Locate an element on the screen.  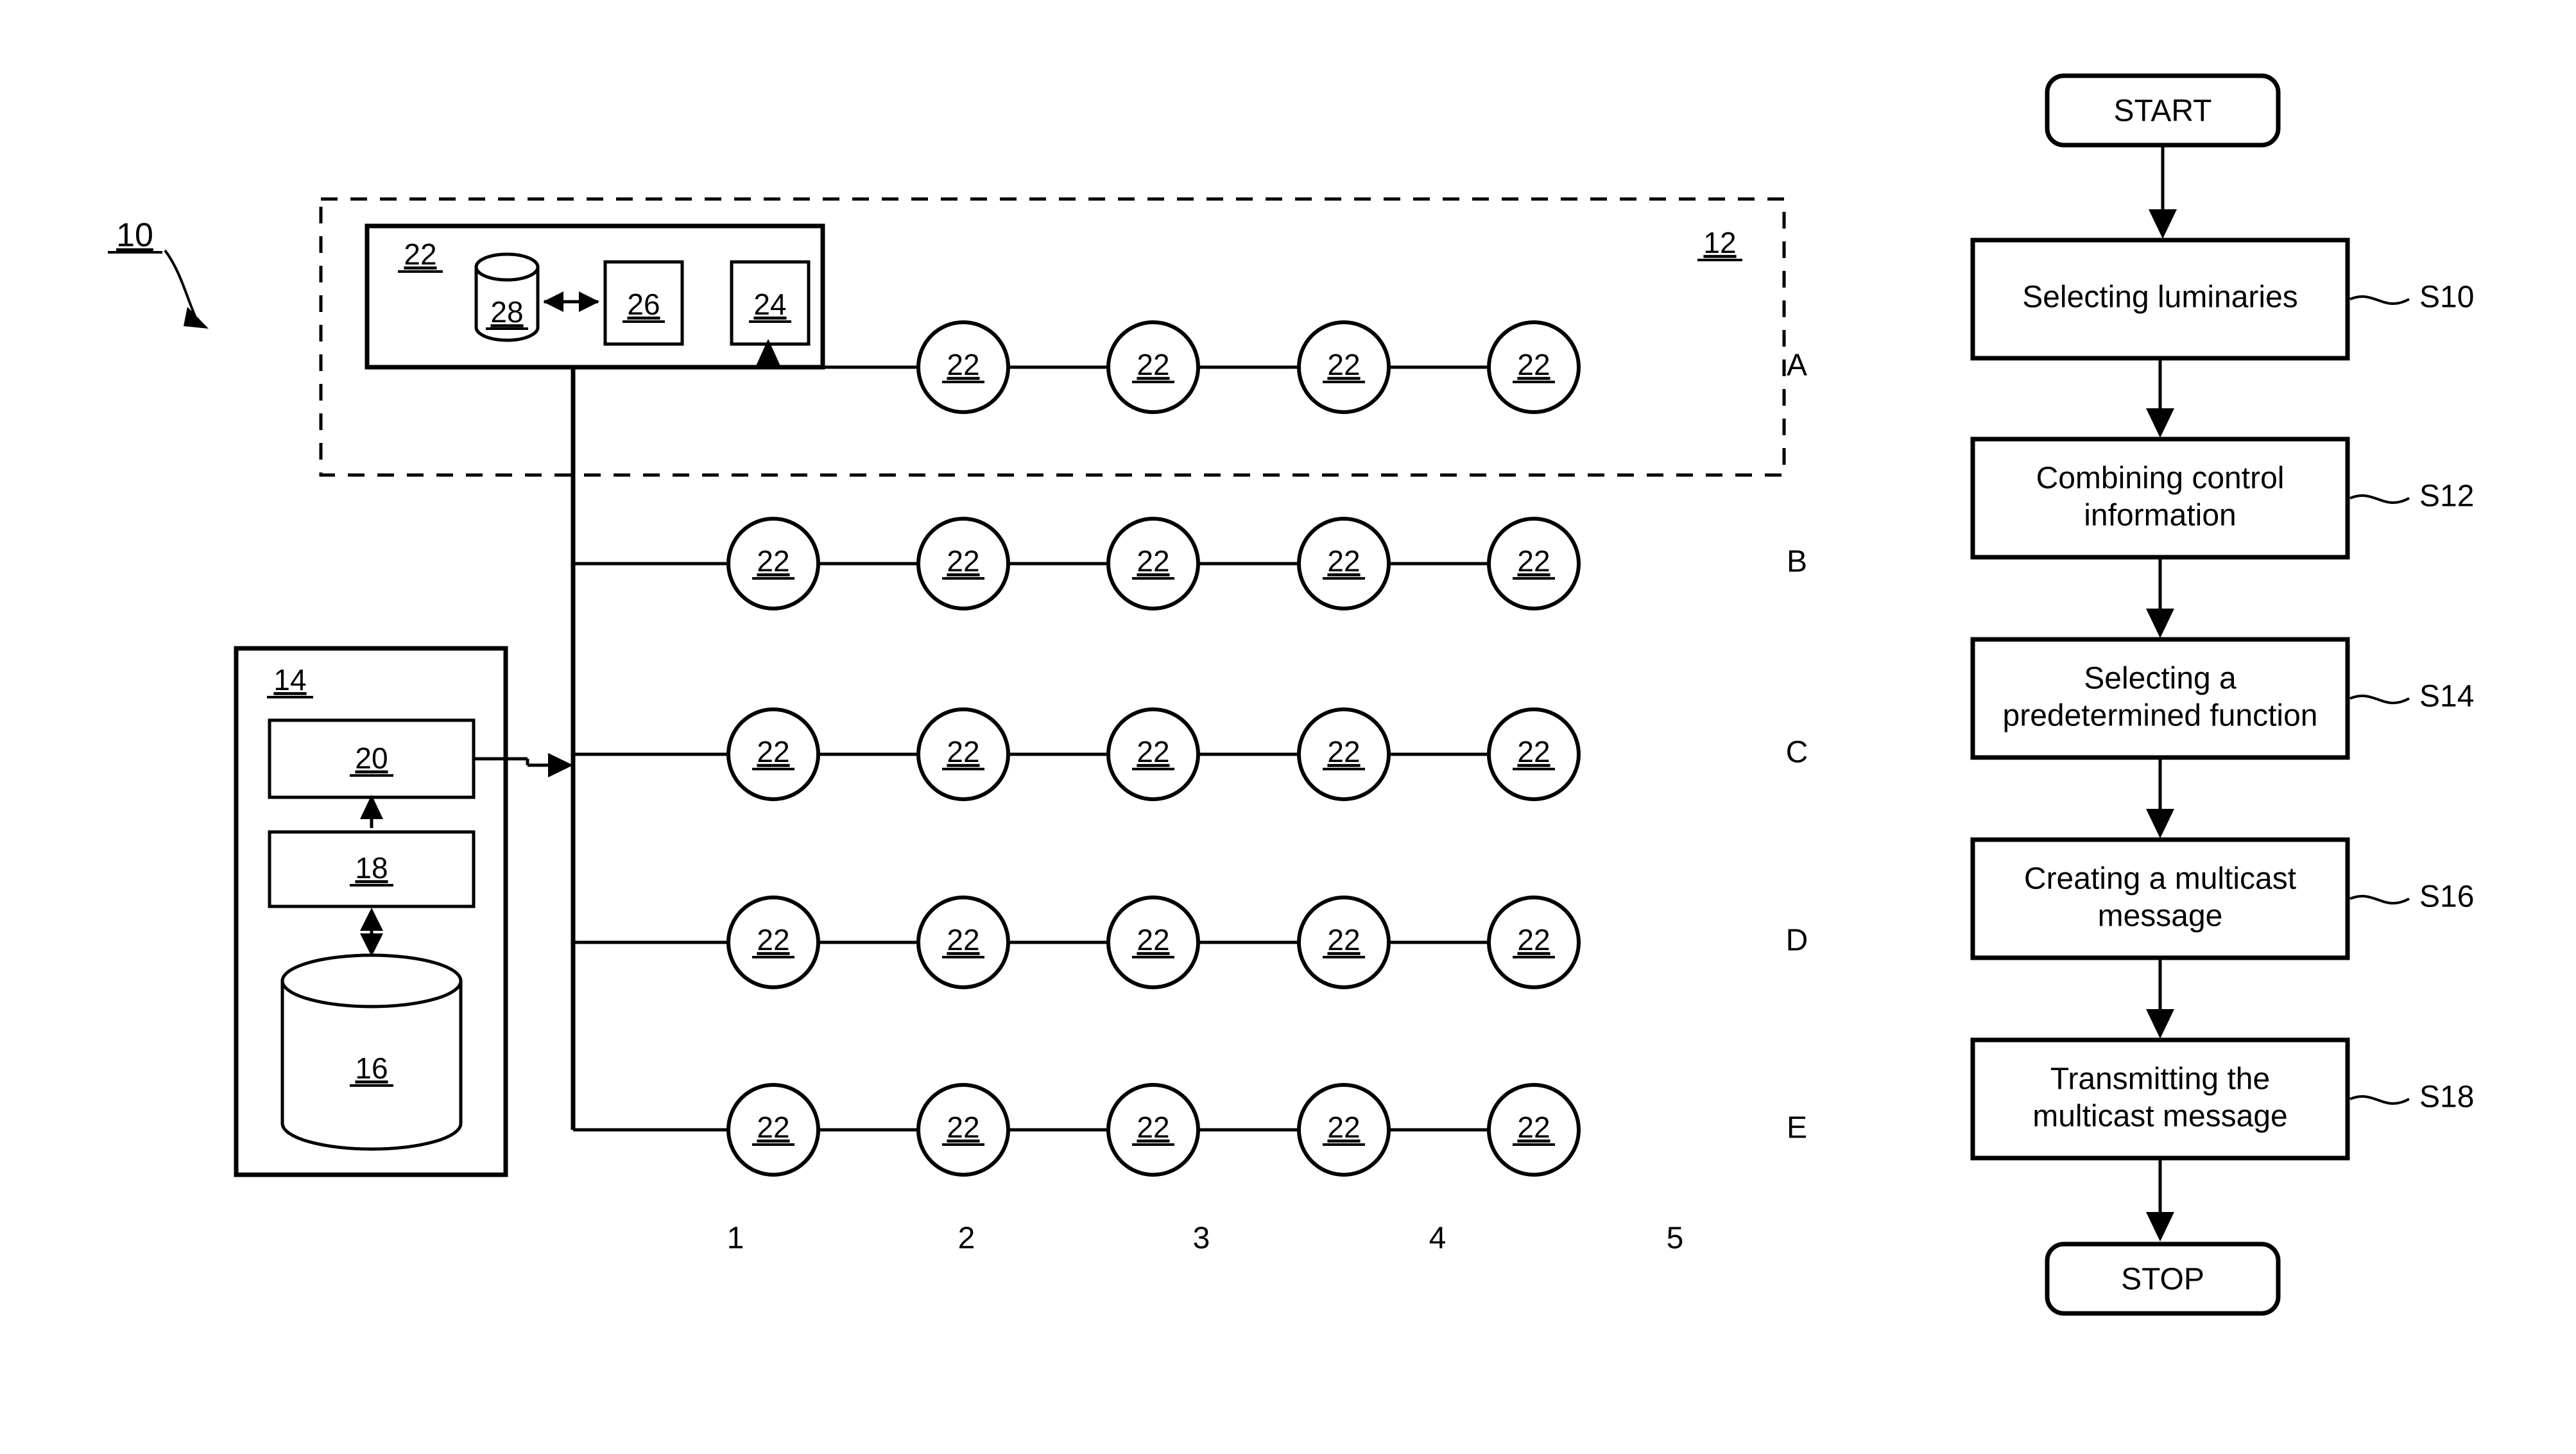
label-10: 10 is located at coordinates (134, 236).